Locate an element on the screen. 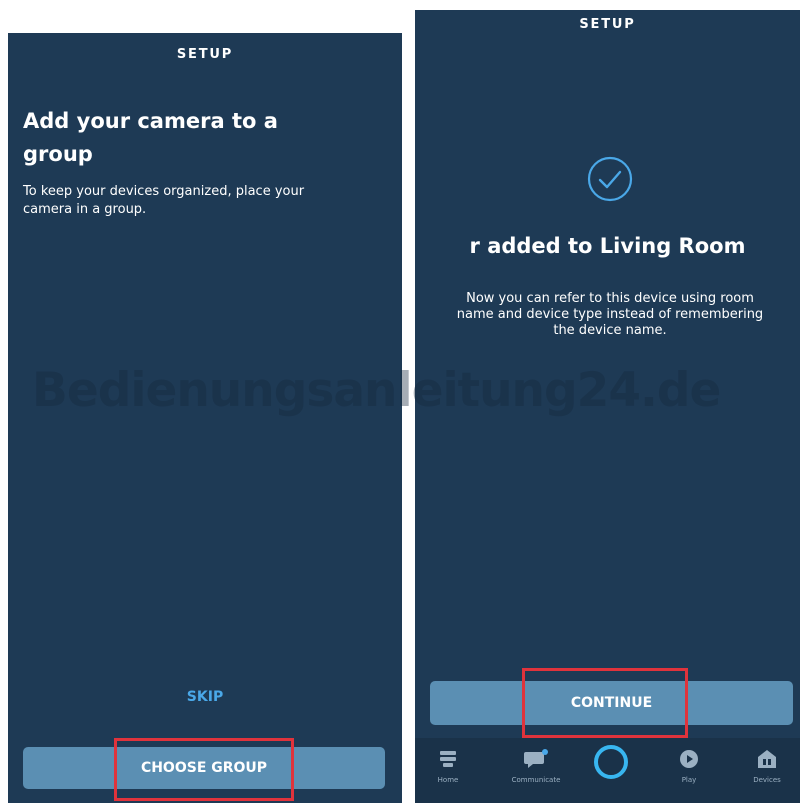 Image resolution: width=800 pixels, height=803 pixels. tab-play-label: Play is located at coordinates (689, 780).